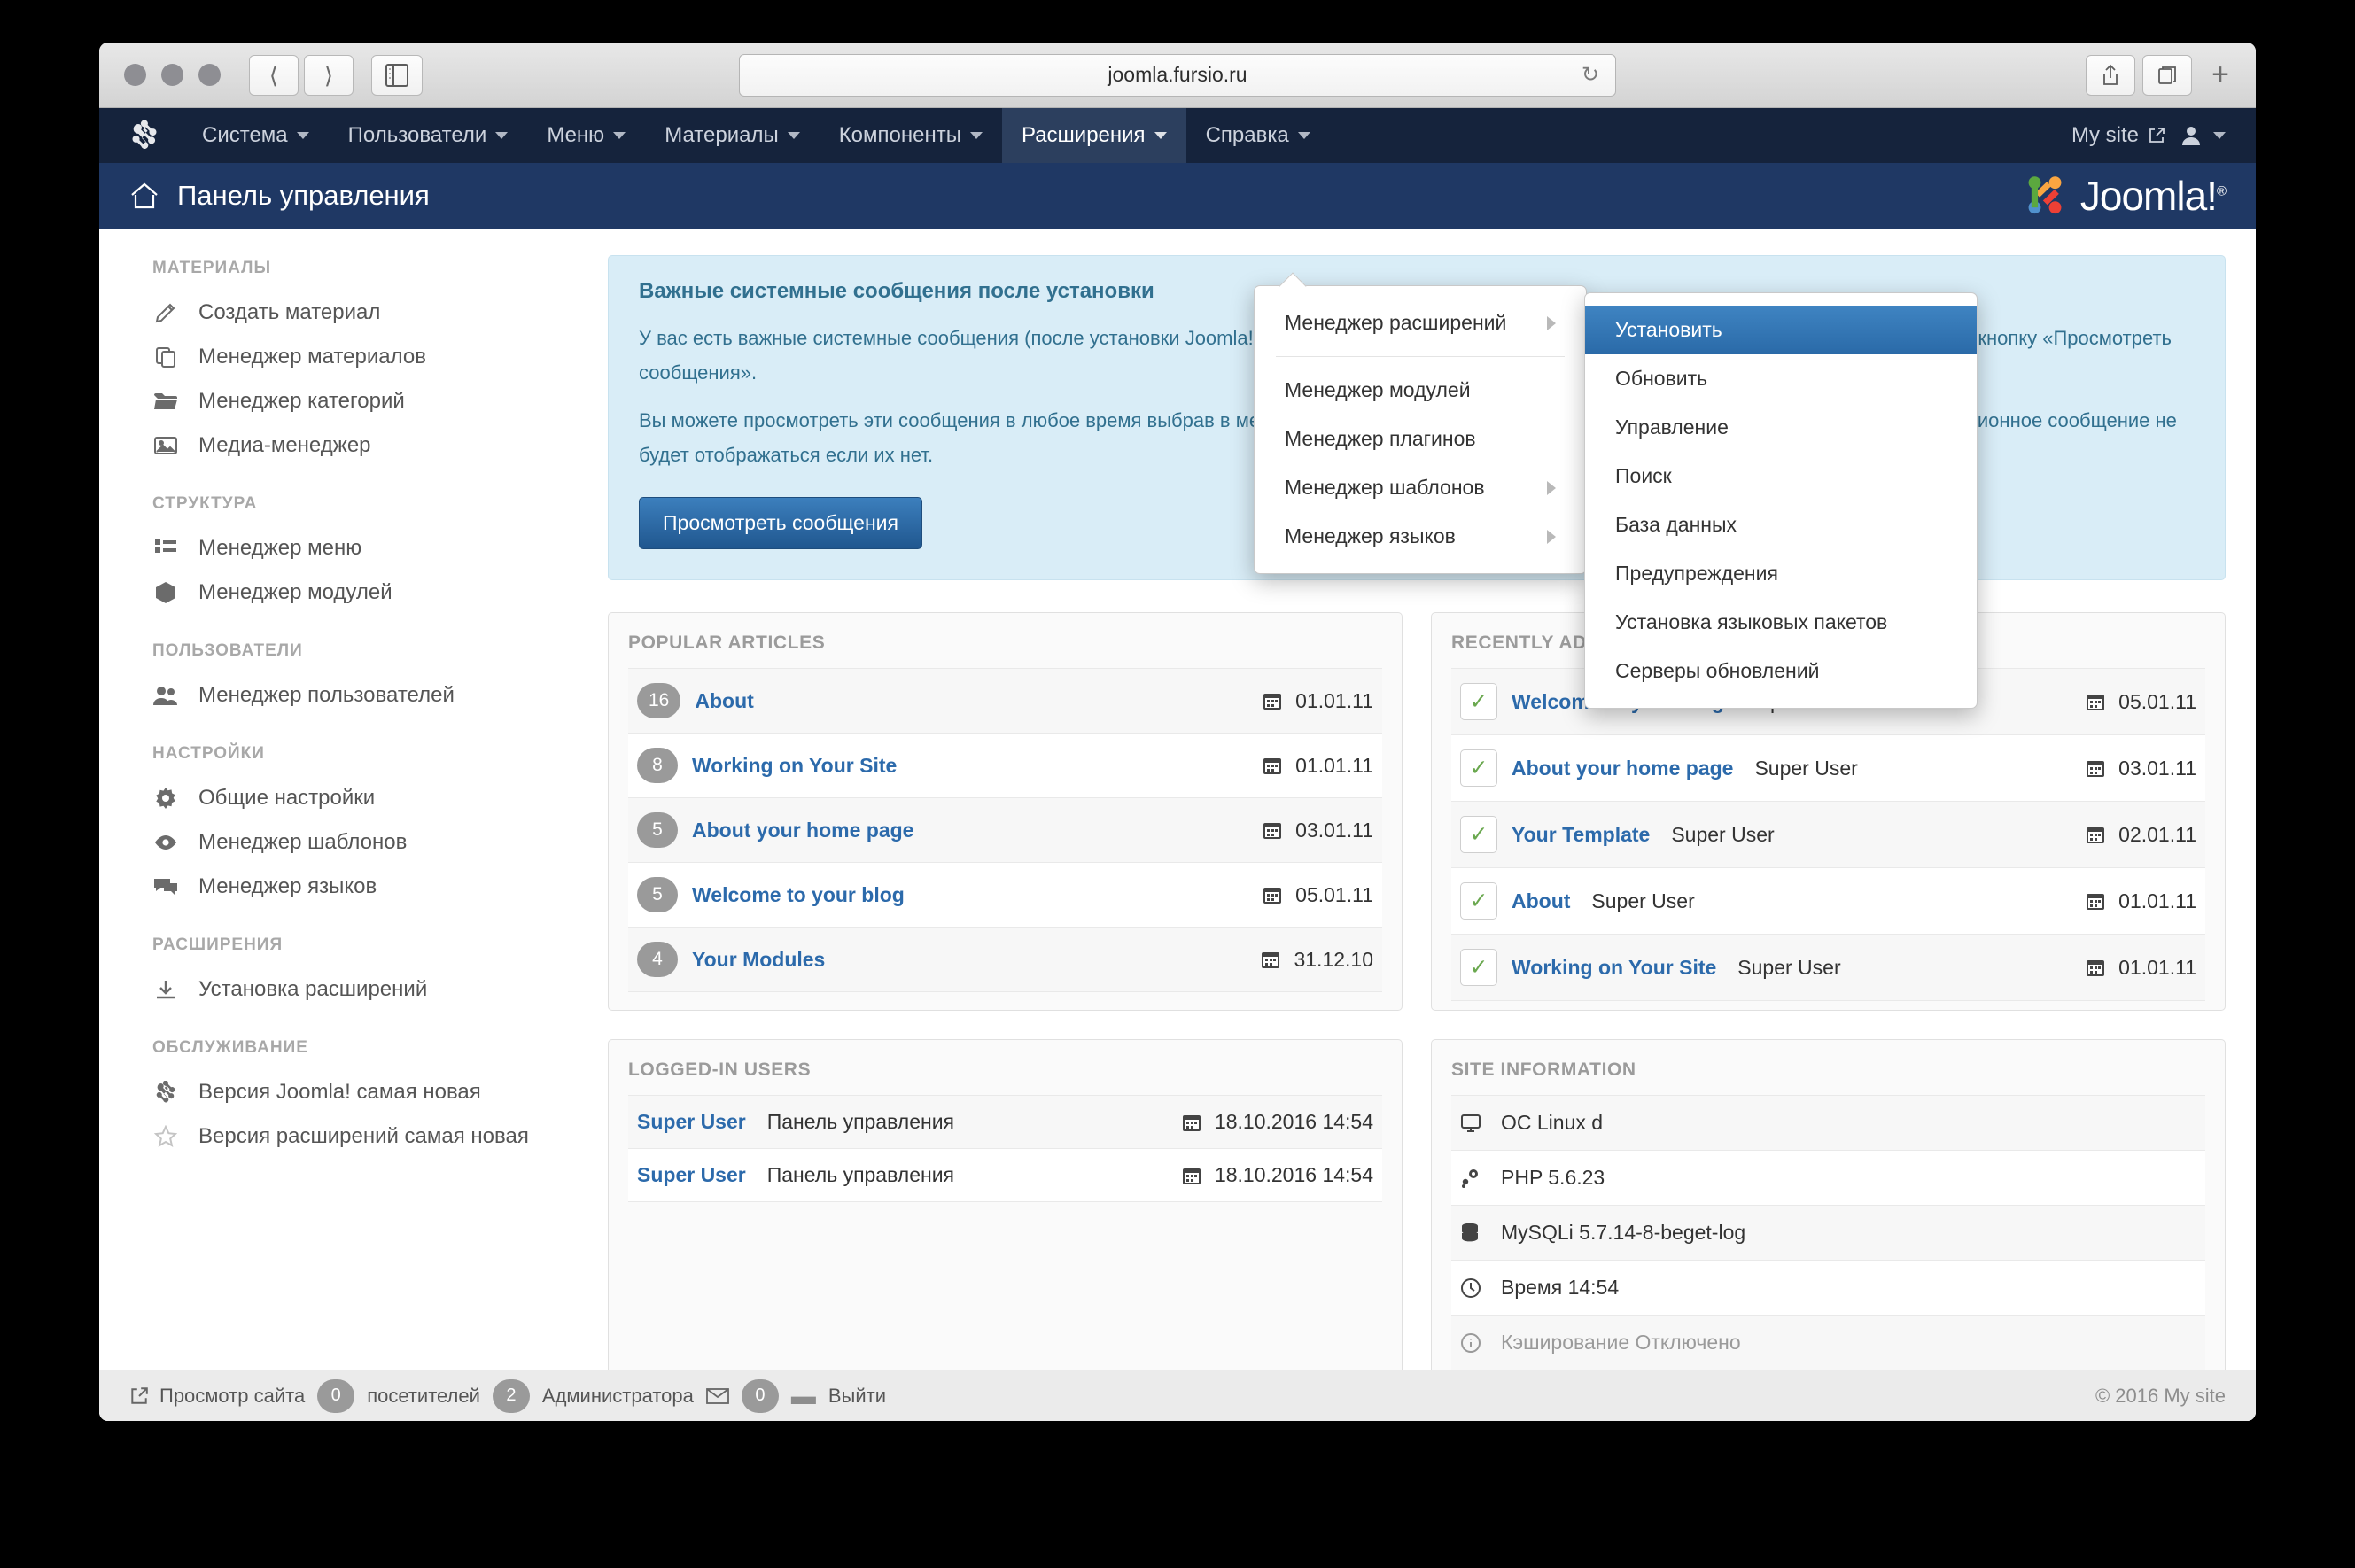  Describe the element at coordinates (780, 523) in the screenshot. I see `review-messages-button: Просмотреть сообщения` at that location.